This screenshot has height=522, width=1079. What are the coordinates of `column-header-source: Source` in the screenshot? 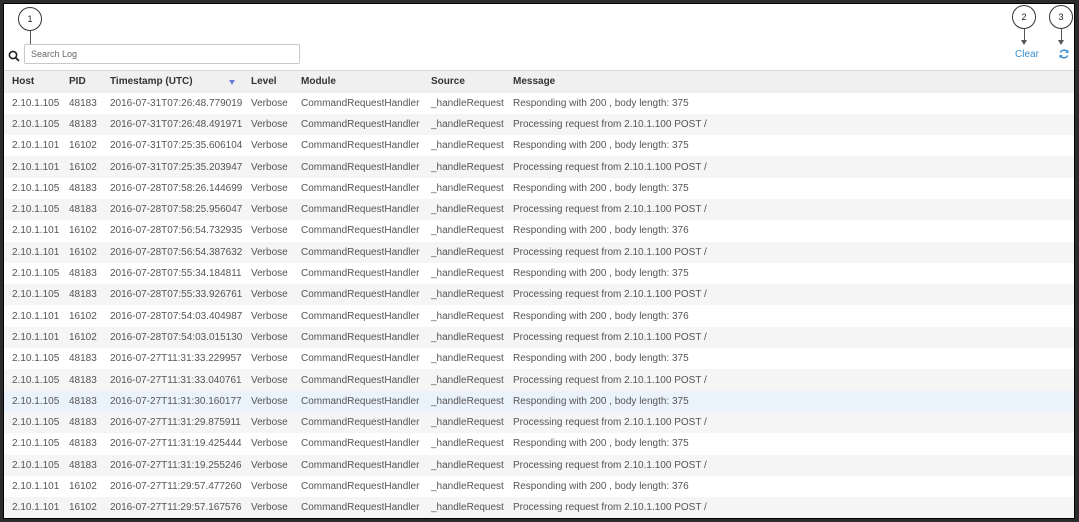 It's located at (464, 82).